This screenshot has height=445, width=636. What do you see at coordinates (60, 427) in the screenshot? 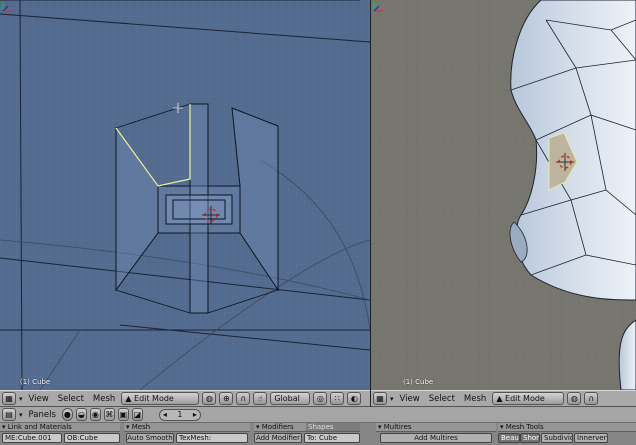
I see `panel-link-materials-title: ▾ Link and Materials` at bounding box center [60, 427].